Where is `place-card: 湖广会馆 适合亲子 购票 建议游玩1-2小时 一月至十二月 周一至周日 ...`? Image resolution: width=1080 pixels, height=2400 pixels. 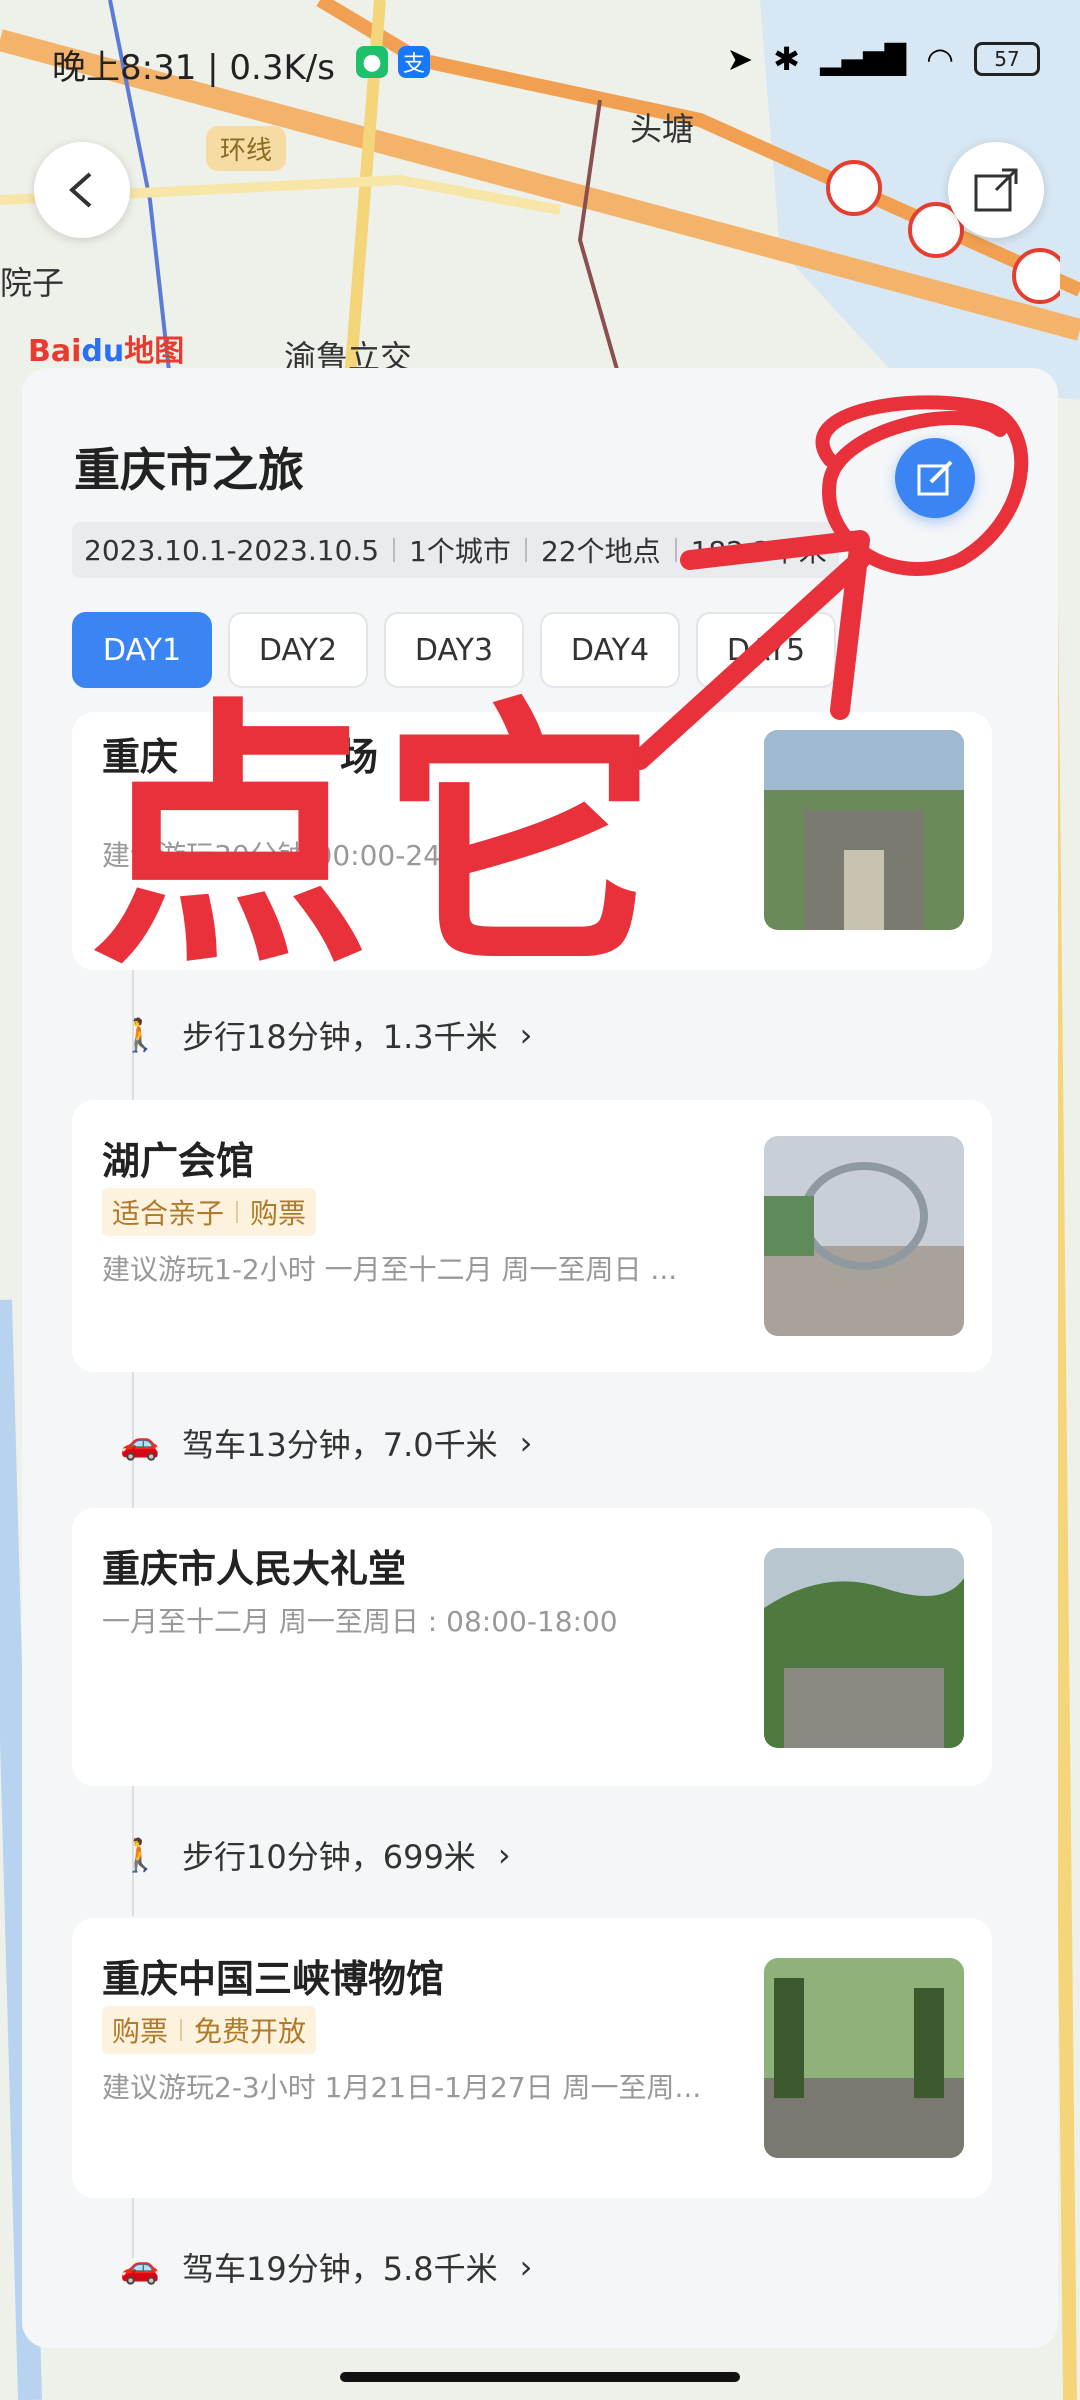 place-card: 湖广会馆 适合亲子 购票 建议游玩1-2小时 一月至十二月 周一至周日 ... is located at coordinates (532, 1236).